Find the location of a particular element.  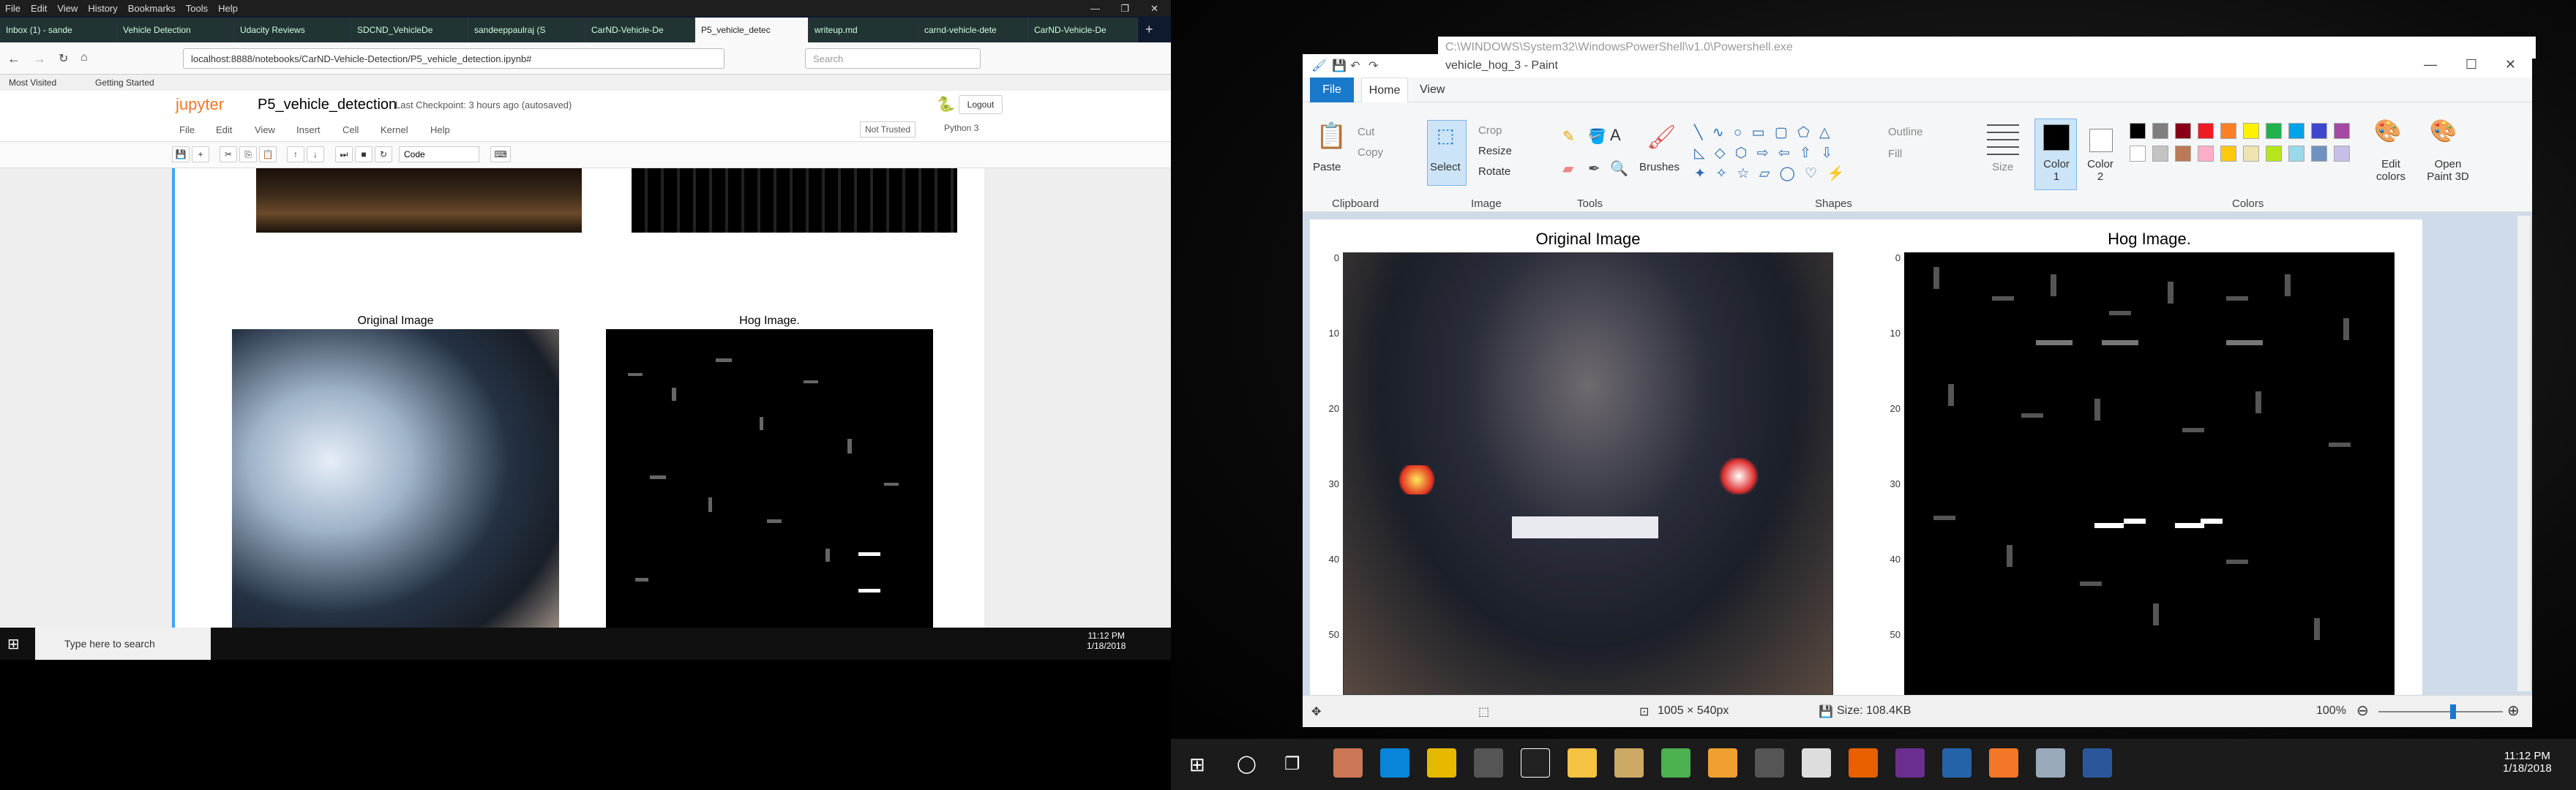

menu-bookmarks: Bookmarks is located at coordinates (152, 8).